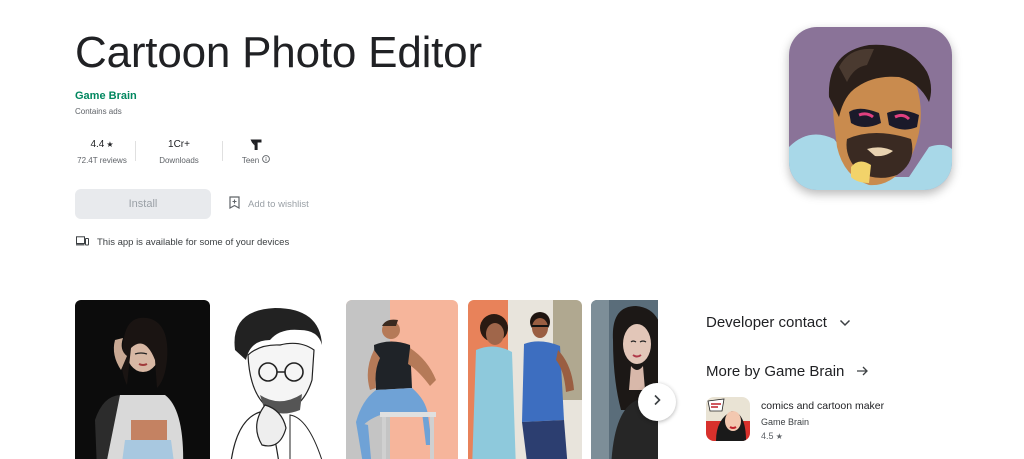  I want to click on add-to-wishlist-button: Add to wishlist, so click(269, 204).